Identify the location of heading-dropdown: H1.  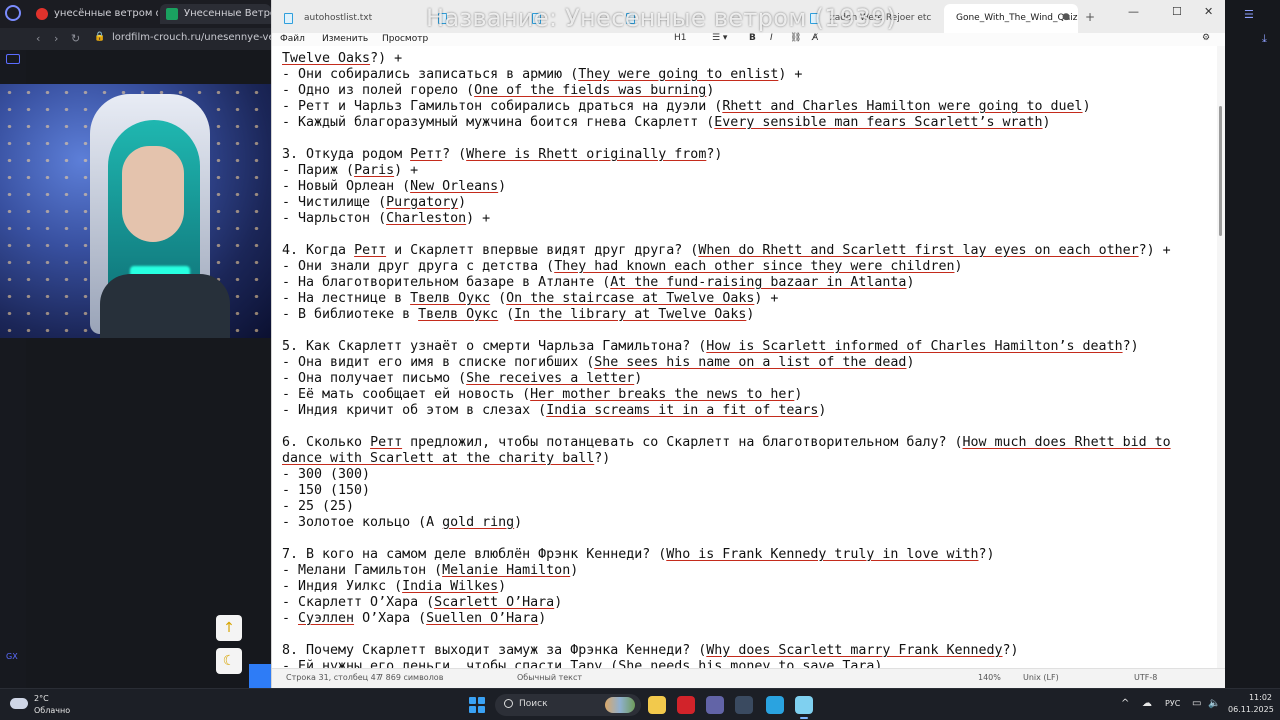
(680, 38).